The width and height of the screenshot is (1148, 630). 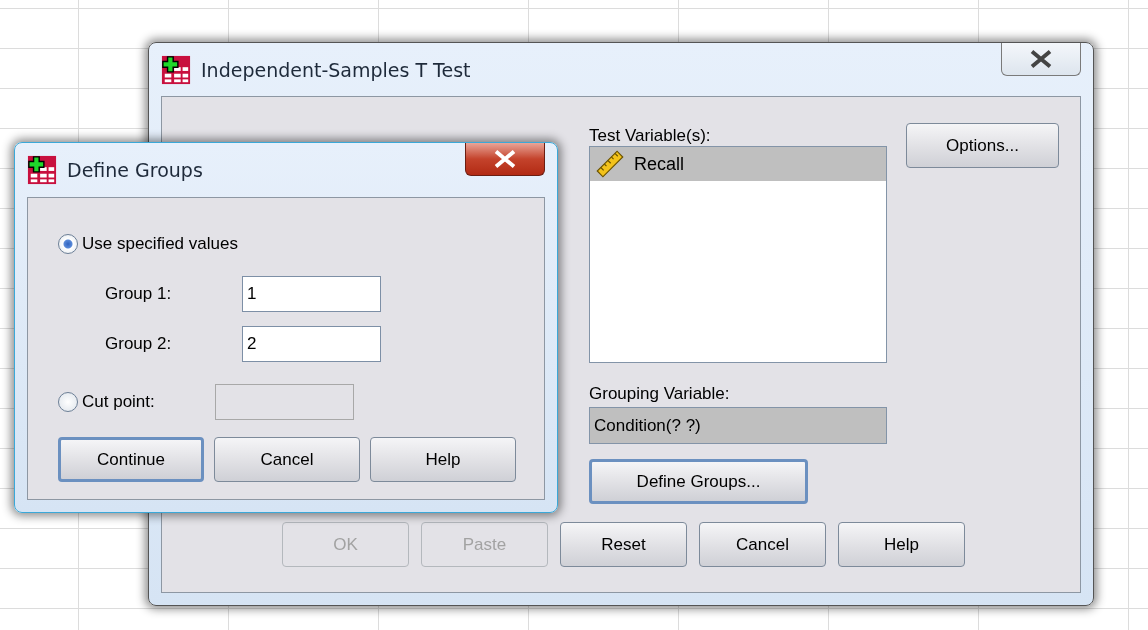 What do you see at coordinates (139, 294) in the screenshot?
I see `field-label: Group 1:` at bounding box center [139, 294].